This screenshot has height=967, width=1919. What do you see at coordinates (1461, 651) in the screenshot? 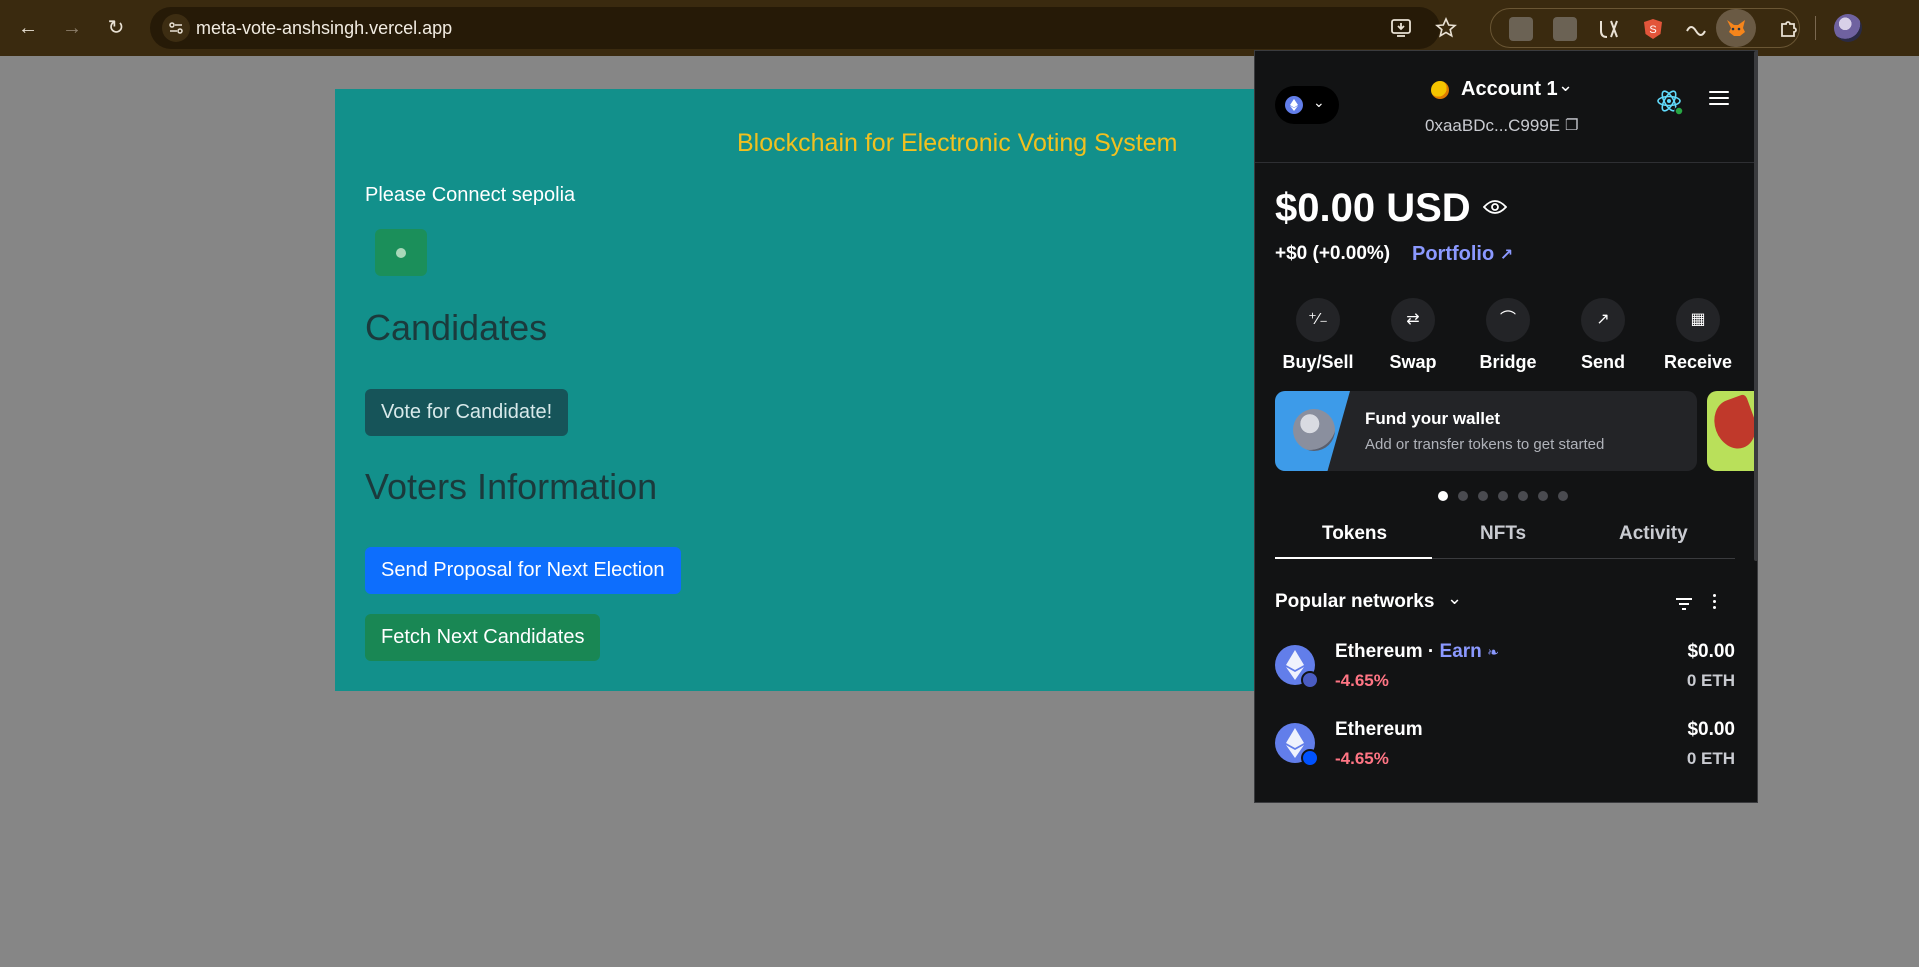
I see `earn-link: Earn` at bounding box center [1461, 651].